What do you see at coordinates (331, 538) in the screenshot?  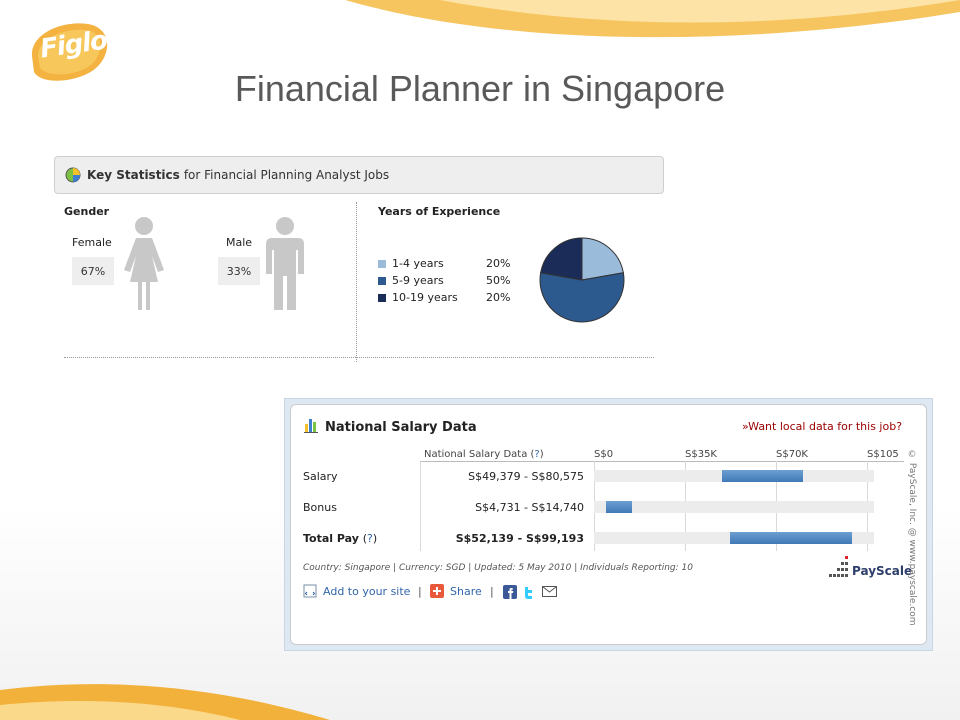 I see `total-pay-label-text: Total Pay` at bounding box center [331, 538].